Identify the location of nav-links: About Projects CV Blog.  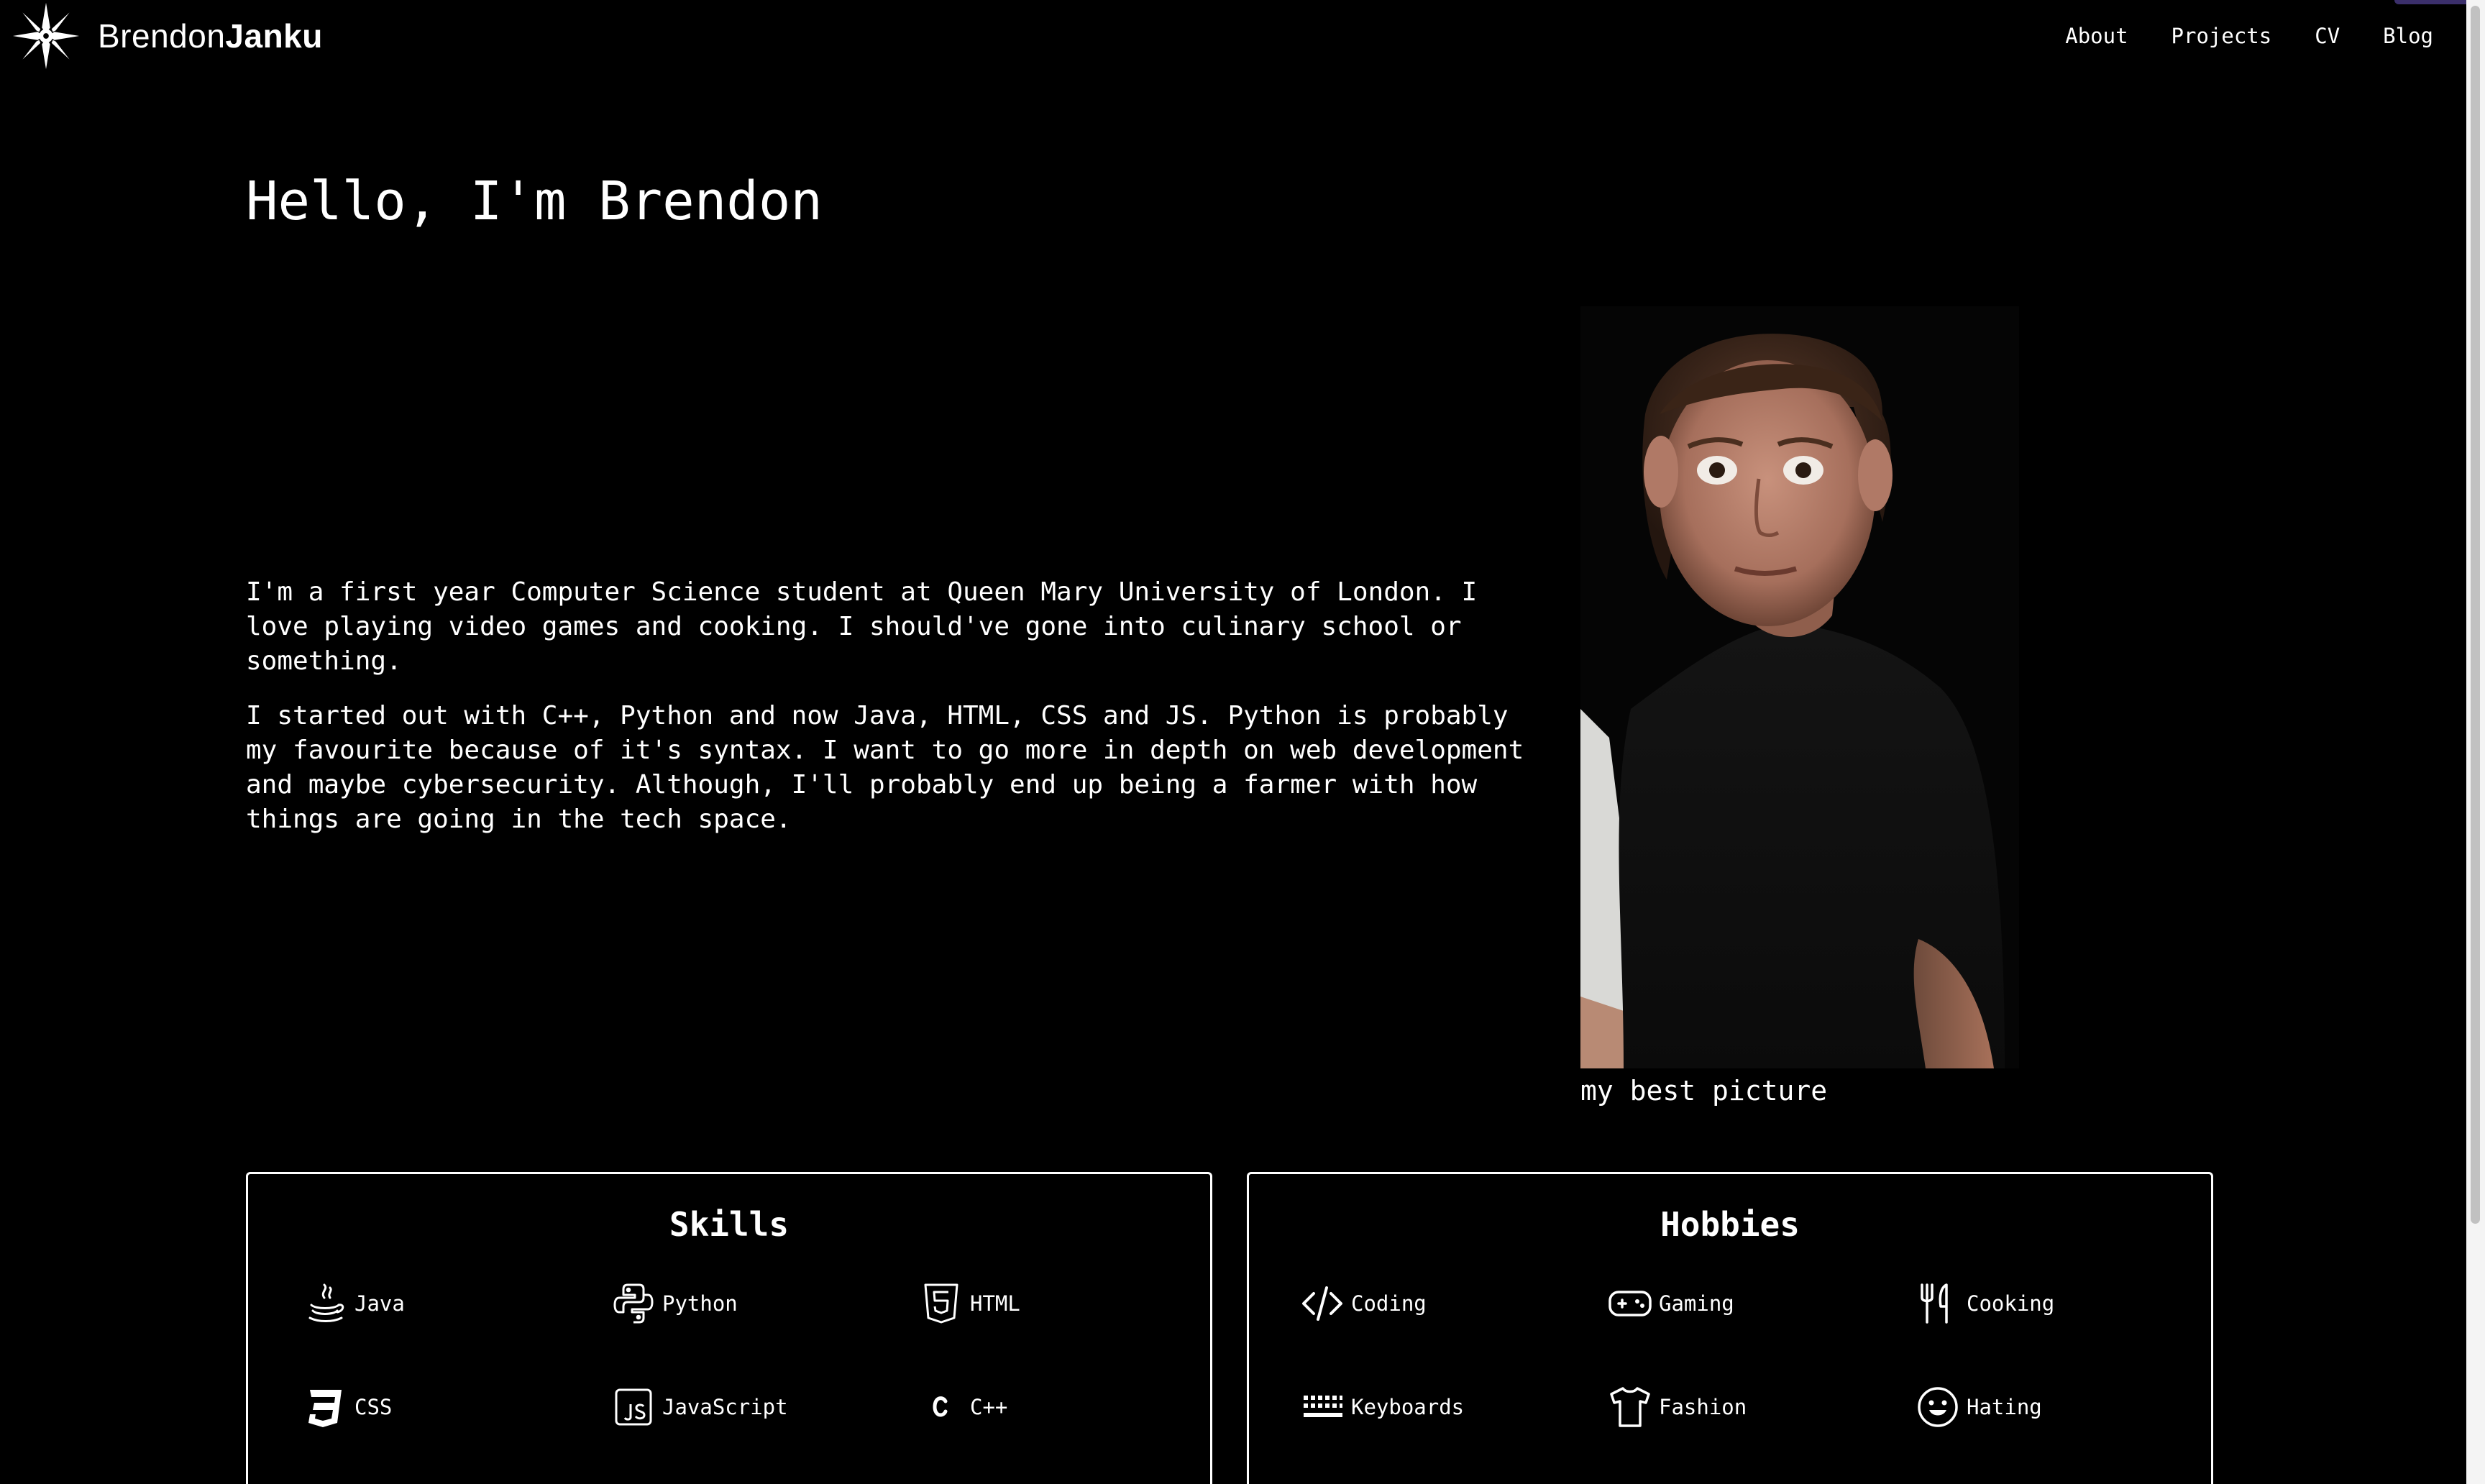
(2227, 36).